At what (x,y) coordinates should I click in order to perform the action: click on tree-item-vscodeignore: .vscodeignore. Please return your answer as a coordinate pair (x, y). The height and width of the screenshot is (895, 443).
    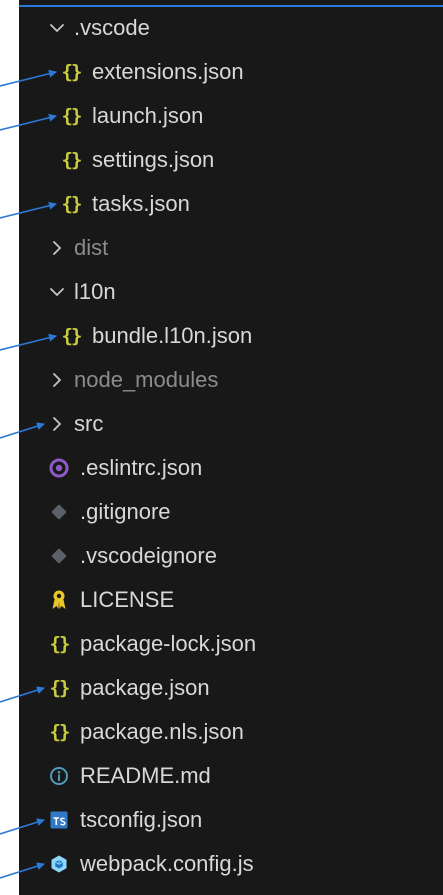
    Looking at the image, I should click on (231, 556).